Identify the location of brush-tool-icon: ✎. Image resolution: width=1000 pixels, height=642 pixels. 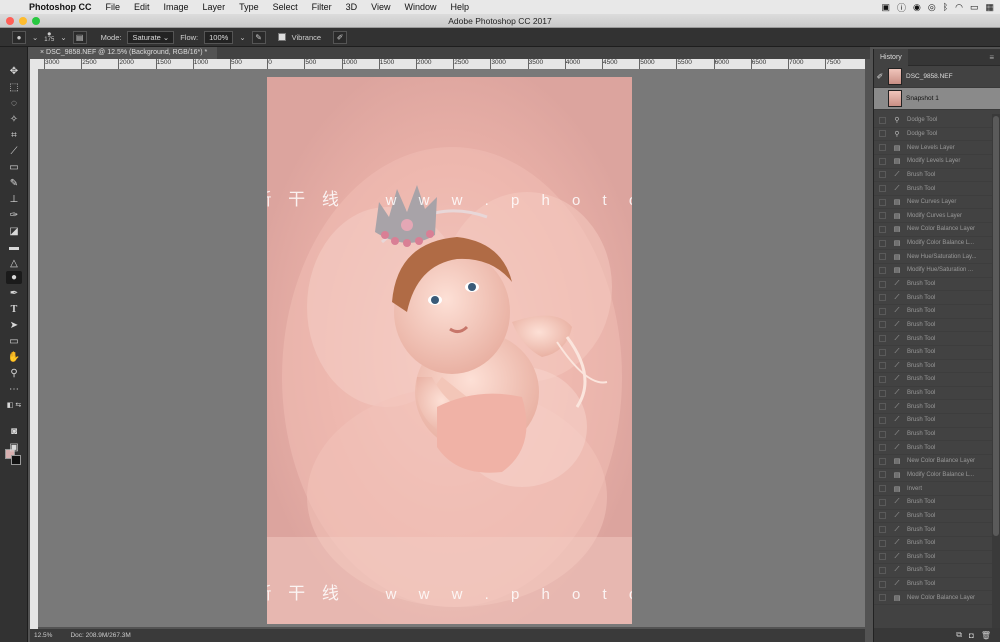
(14, 183).